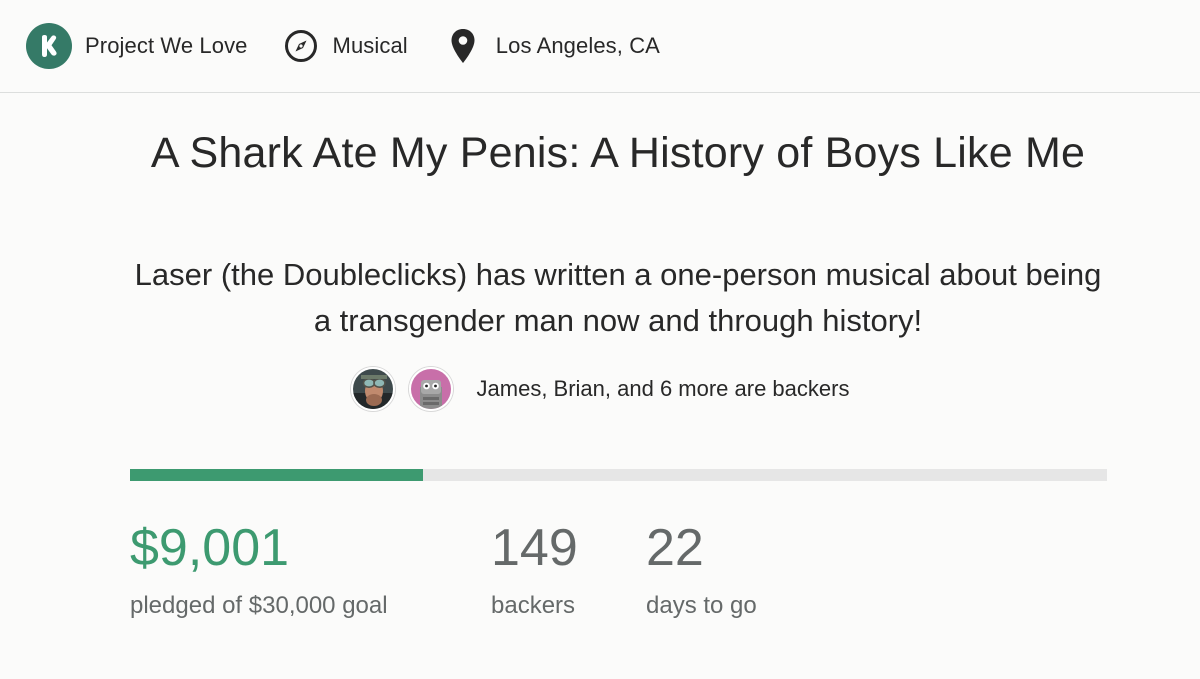 Image resolution: width=1200 pixels, height=679 pixels. I want to click on friends-backing-row: James, Brian, and 6 more are backers, so click(600, 389).